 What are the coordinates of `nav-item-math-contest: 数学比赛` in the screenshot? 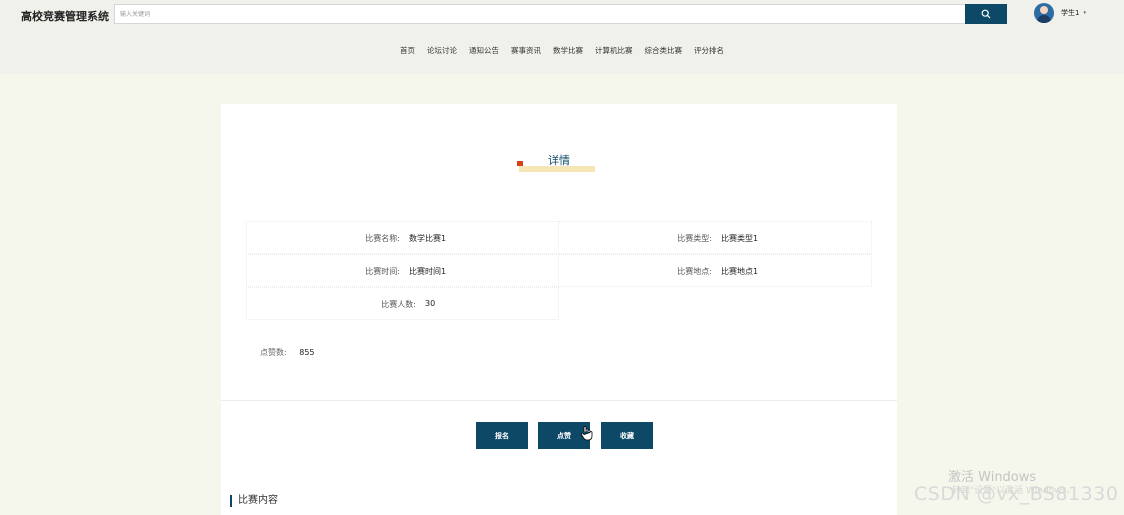 It's located at (568, 50).